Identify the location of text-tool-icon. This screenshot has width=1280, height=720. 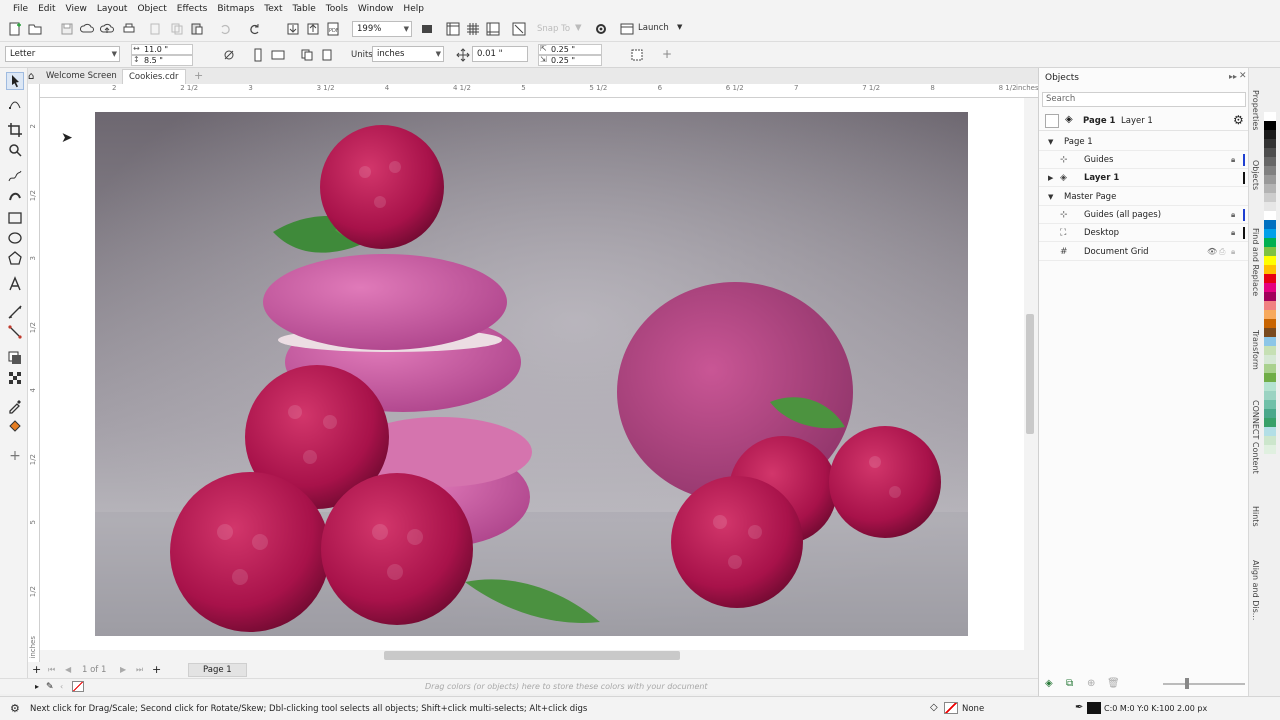
(15, 284).